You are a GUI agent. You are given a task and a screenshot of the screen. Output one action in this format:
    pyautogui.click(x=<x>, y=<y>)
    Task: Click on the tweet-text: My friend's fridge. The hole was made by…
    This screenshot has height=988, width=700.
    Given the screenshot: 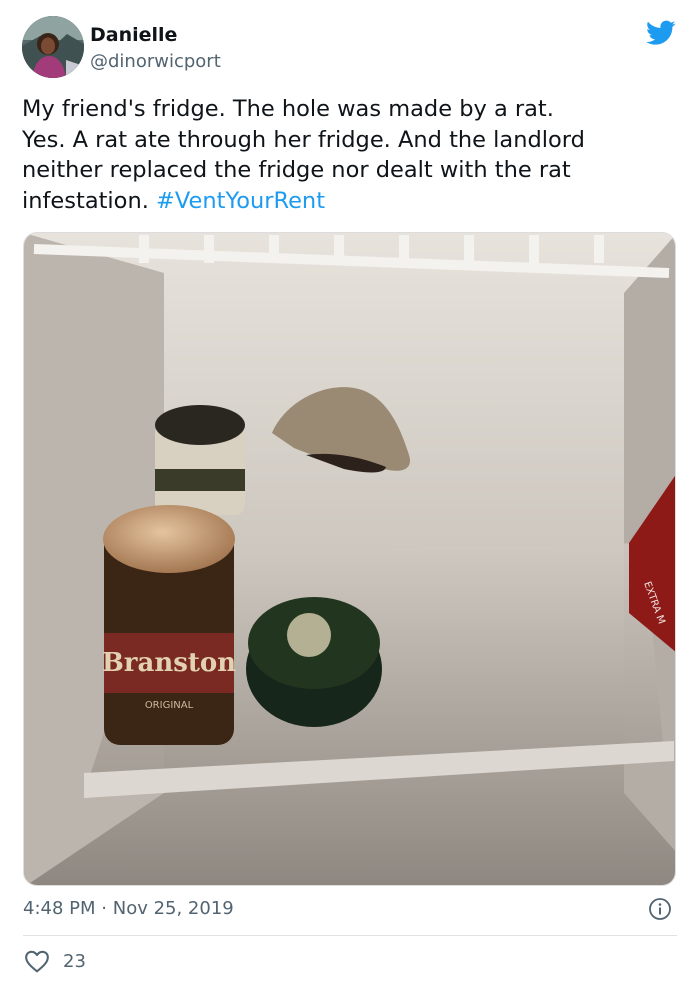 What is the action you would take?
    pyautogui.click(x=352, y=155)
    